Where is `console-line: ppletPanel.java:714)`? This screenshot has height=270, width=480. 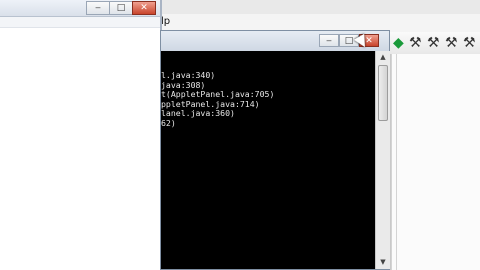 console-line: ppletPanel.java:714) is located at coordinates (210, 103).